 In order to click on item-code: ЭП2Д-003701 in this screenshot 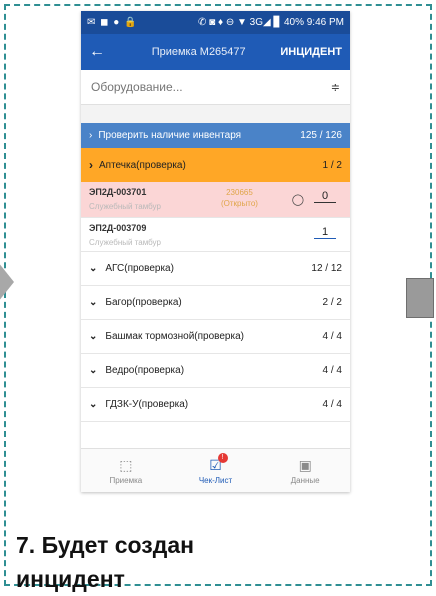, I will do `click(118, 192)`.